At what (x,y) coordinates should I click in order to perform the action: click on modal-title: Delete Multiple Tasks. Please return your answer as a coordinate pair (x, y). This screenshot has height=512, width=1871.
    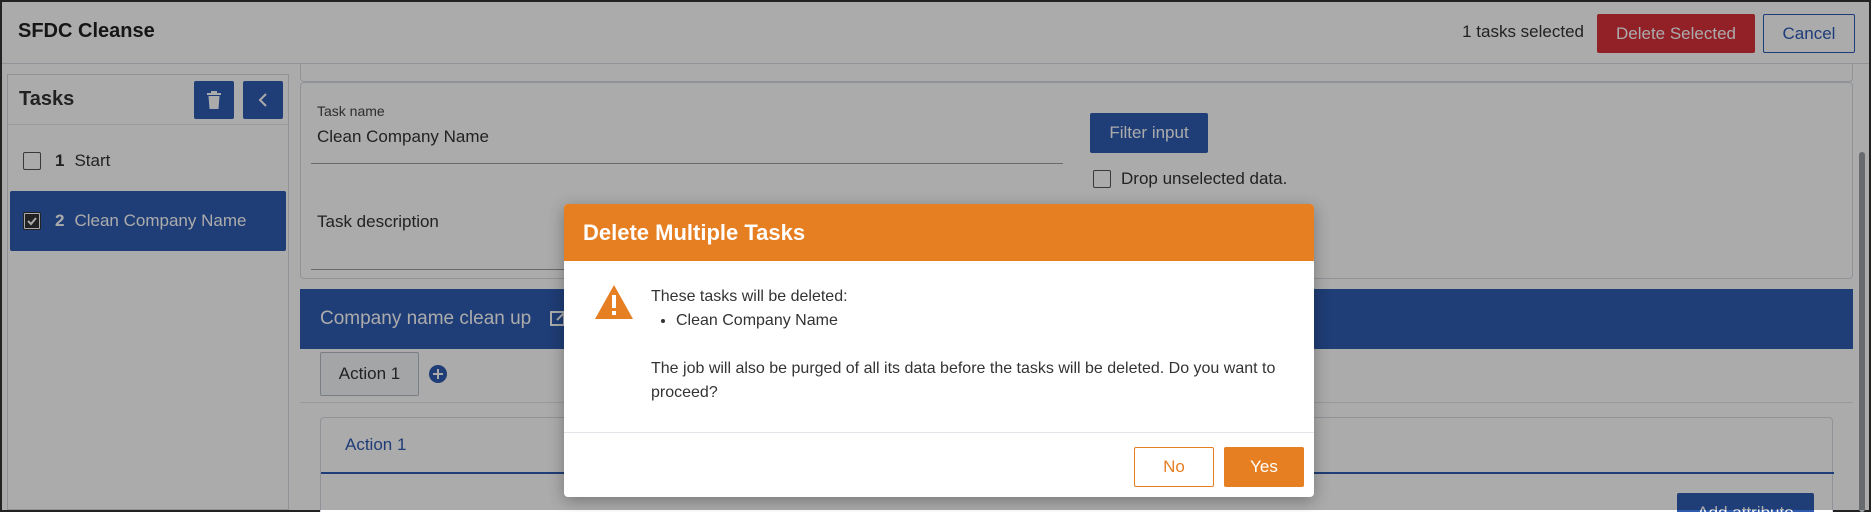
    Looking at the image, I should click on (939, 232).